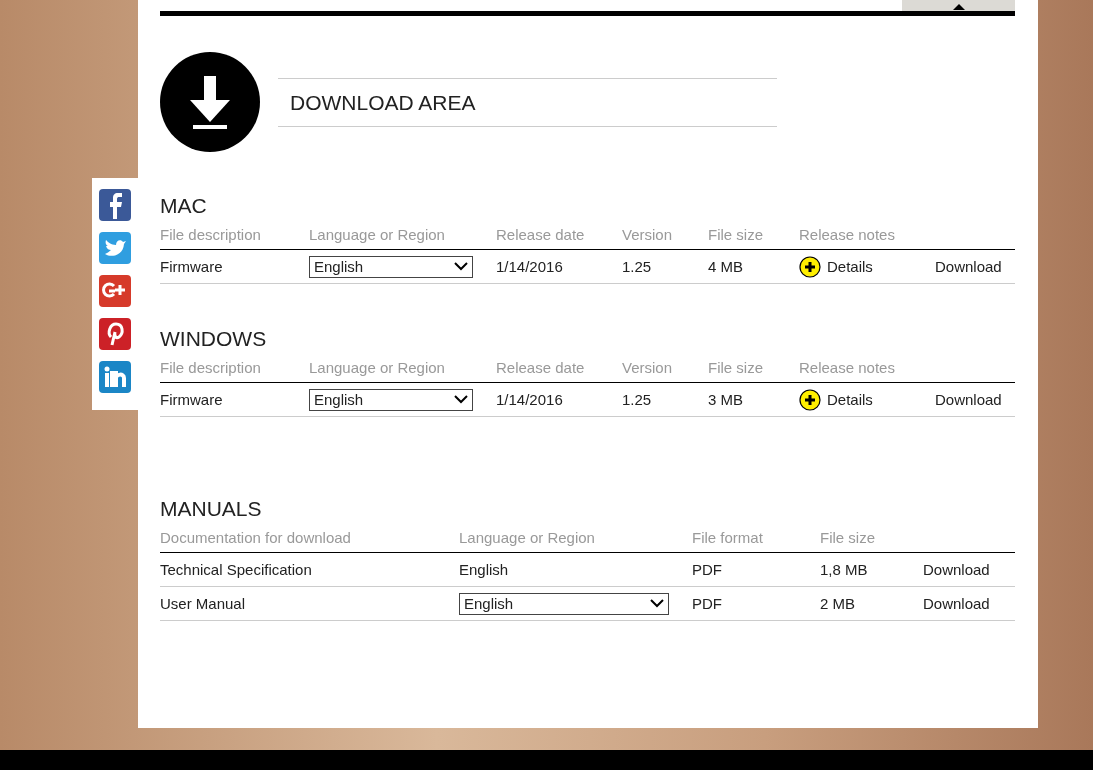 This screenshot has width=1093, height=770. I want to click on column-header: Documentation for download, so click(256, 537).